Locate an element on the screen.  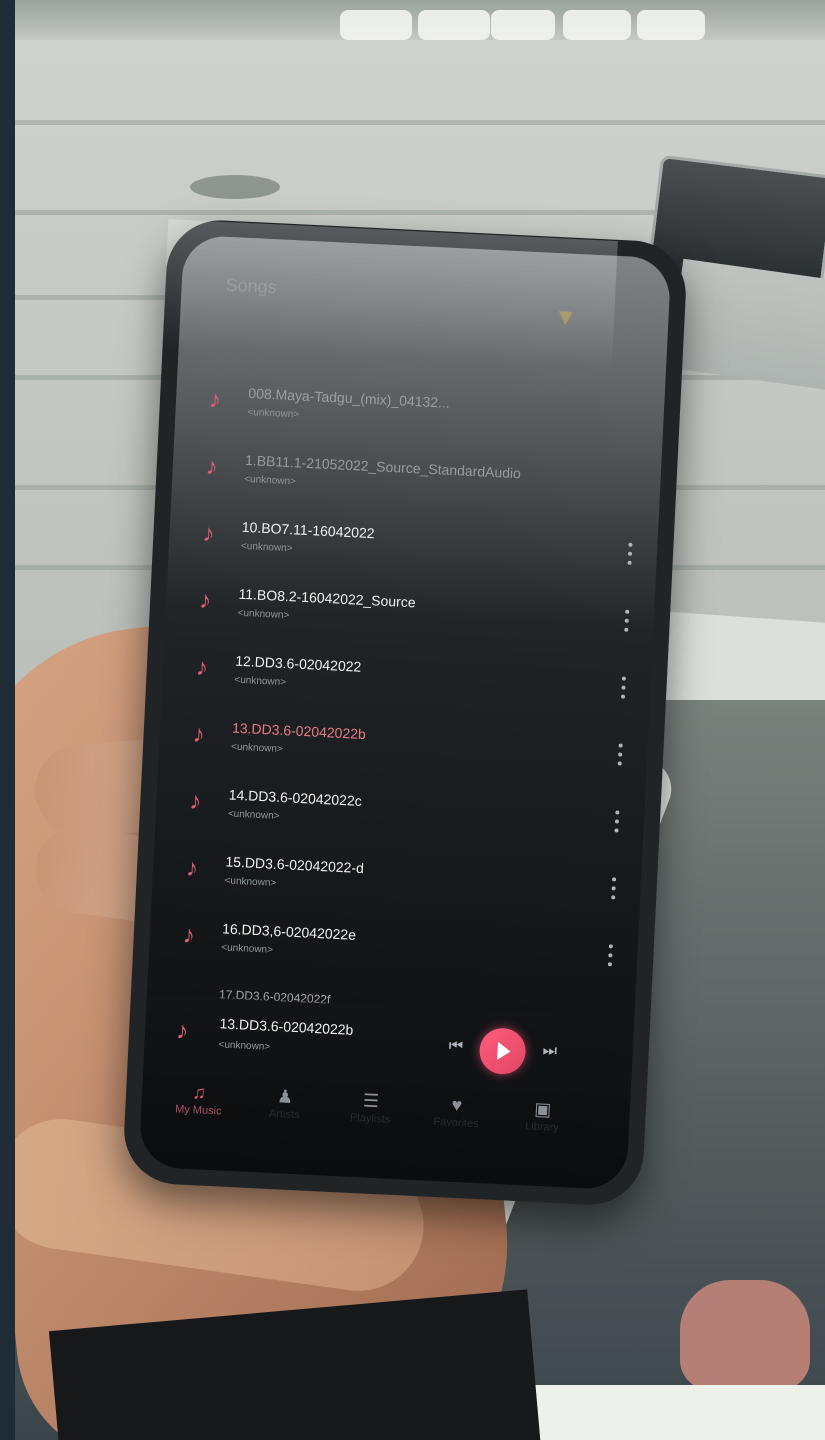
song-title: 11.BO8.2-16042022_Source is located at coordinates (327, 598).